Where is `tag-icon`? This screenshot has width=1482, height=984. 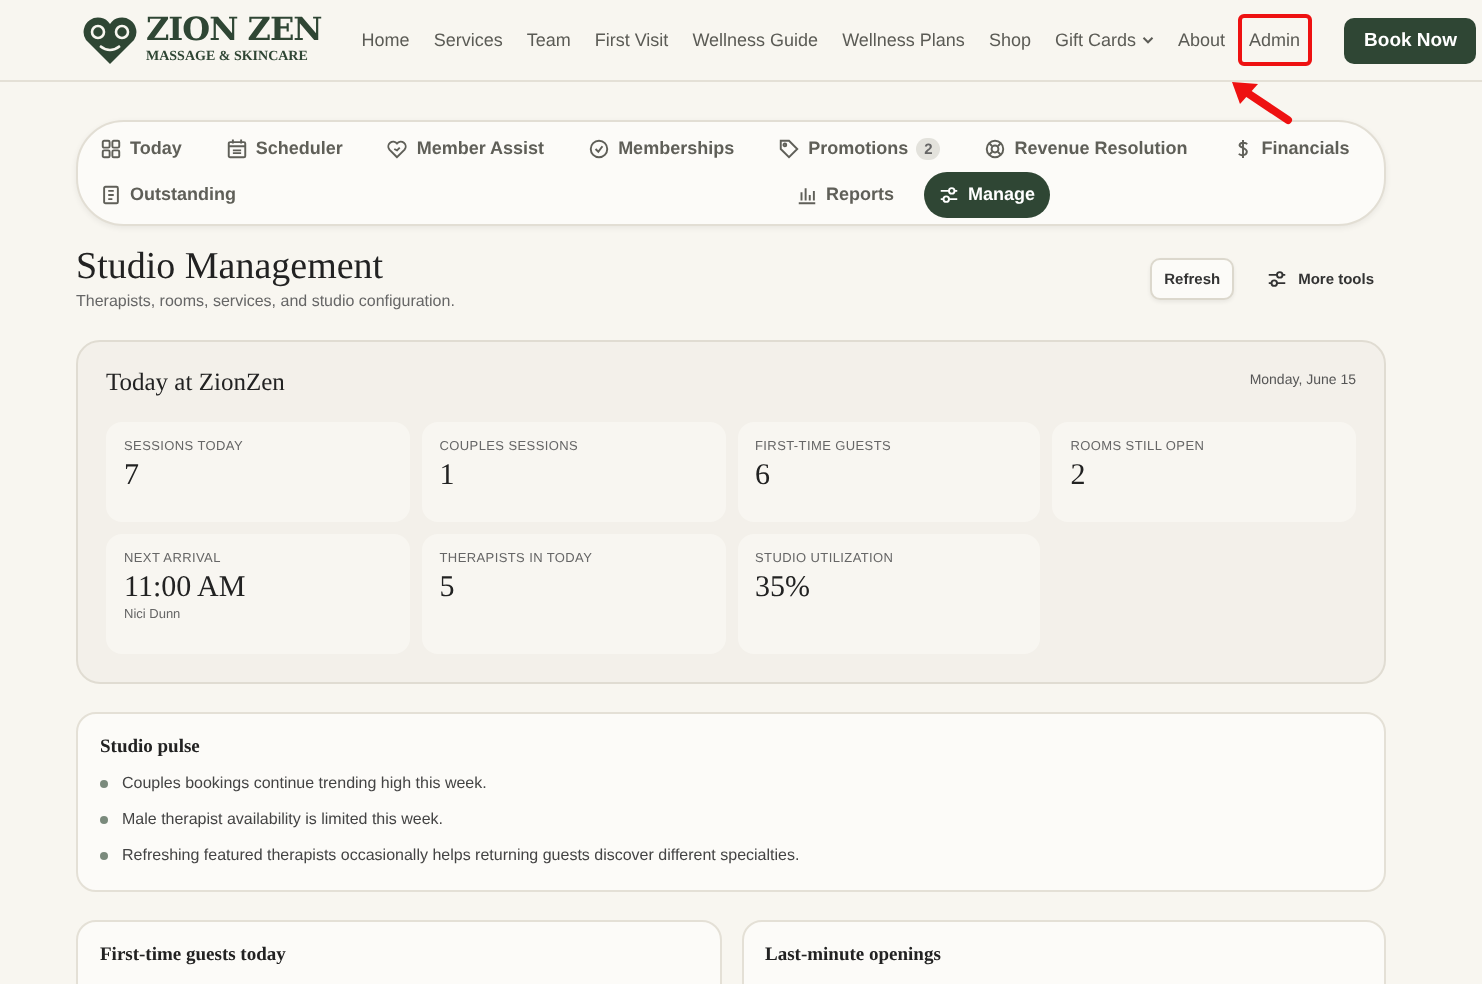 tag-icon is located at coordinates (789, 149).